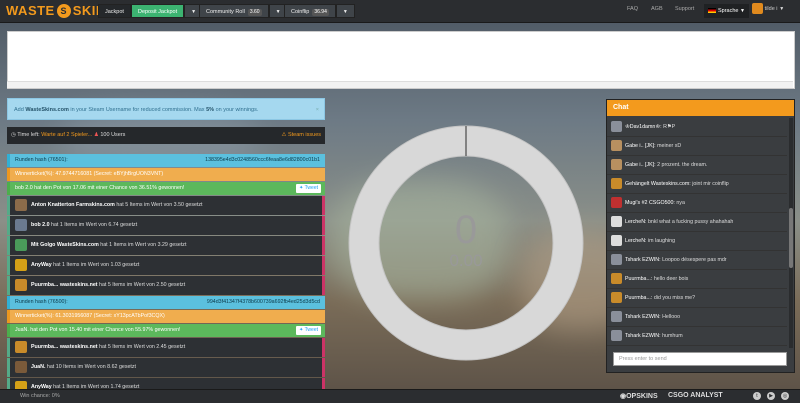 The image size is (800, 403). Describe the element at coordinates (96, 135) in the screenshot. I see `user-icon: ♟` at that location.